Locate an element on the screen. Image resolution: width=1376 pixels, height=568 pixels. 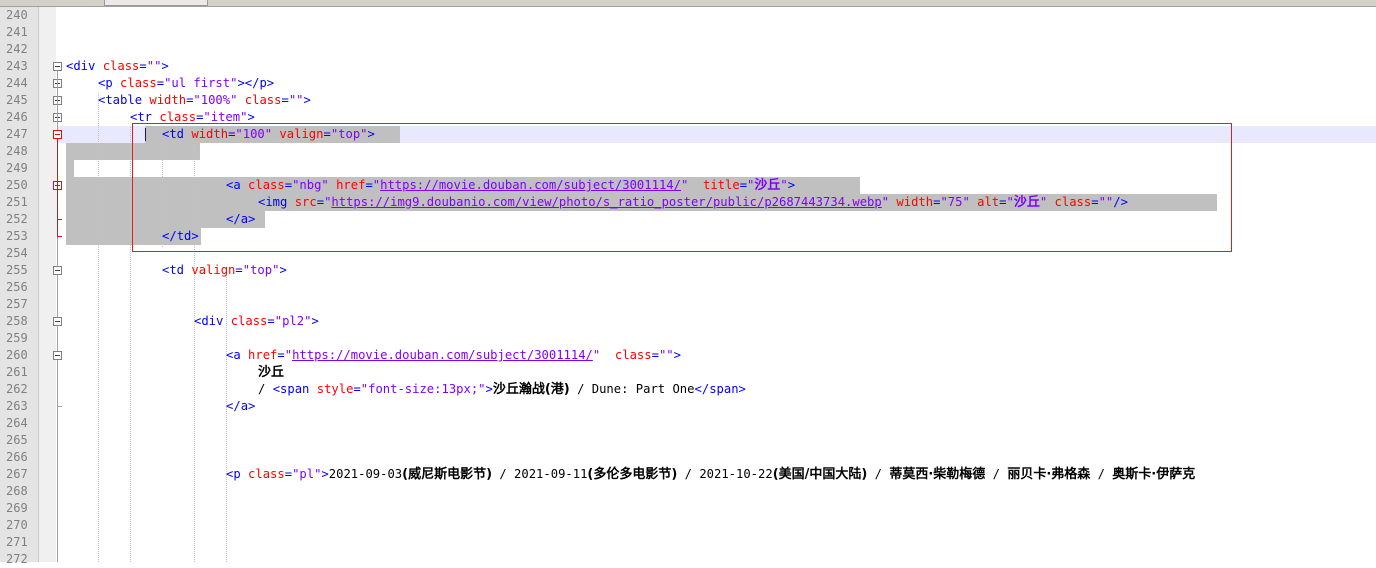
tab-strip is located at coordinates (688, 3).